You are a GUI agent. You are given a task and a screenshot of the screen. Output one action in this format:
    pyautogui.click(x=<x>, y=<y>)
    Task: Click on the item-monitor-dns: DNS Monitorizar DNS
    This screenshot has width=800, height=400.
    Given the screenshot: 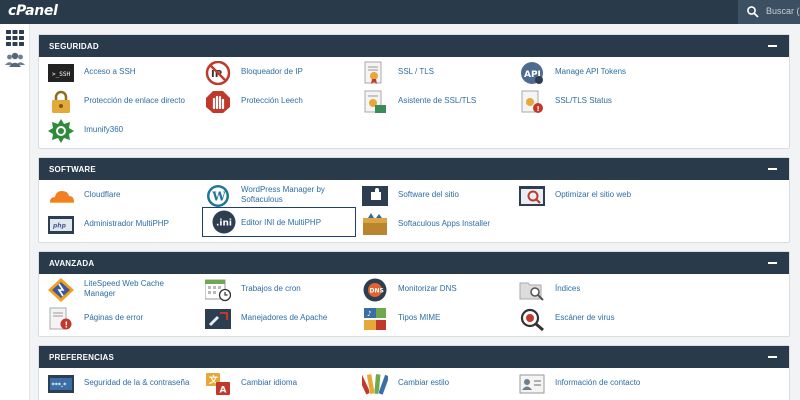 What is the action you would take?
    pyautogui.click(x=430, y=290)
    